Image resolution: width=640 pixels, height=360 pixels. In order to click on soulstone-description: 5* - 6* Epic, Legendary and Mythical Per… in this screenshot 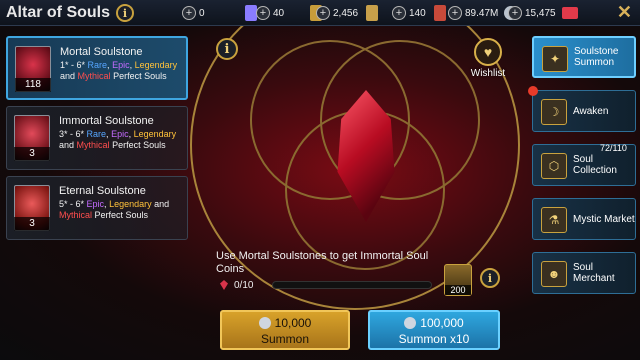, I will do `click(114, 209)`.